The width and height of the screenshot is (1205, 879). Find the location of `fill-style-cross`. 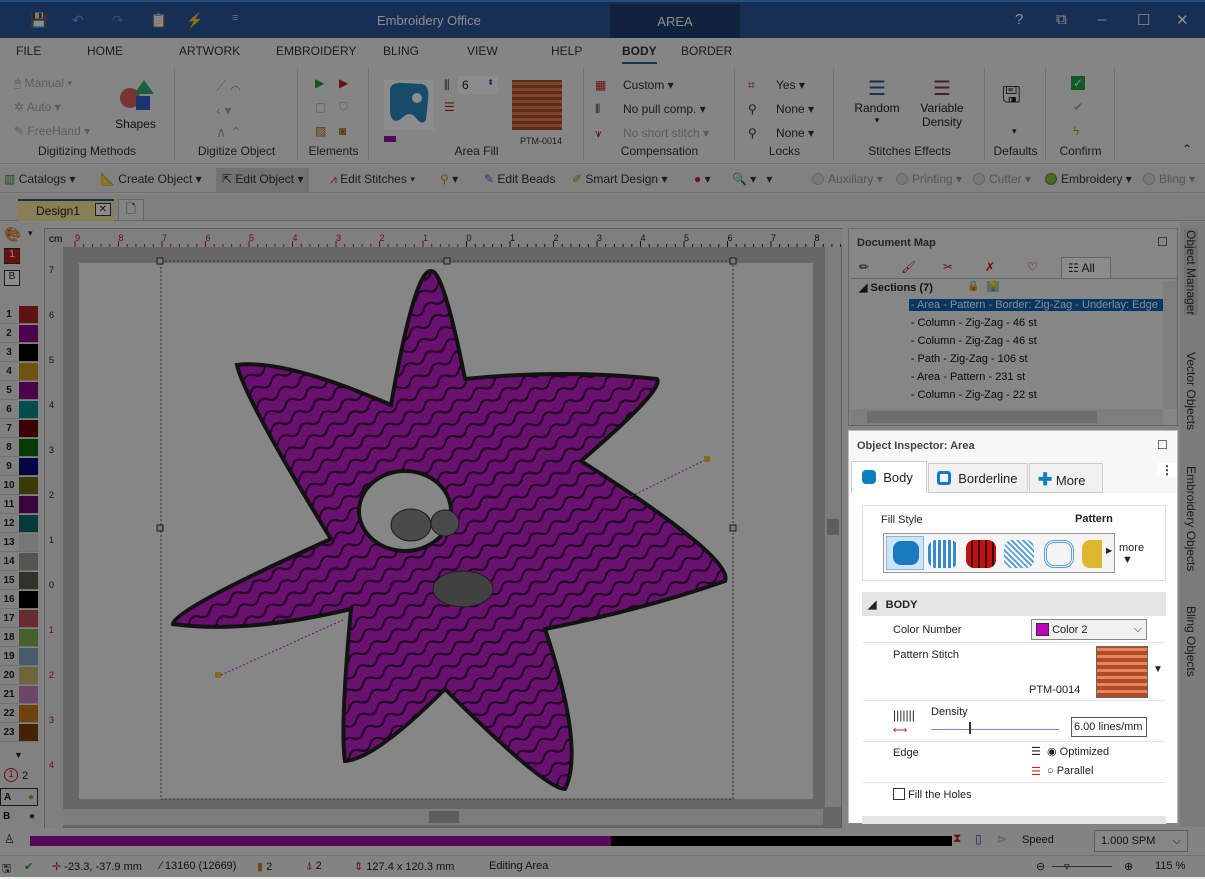

fill-style-cross is located at coordinates (1019, 554).